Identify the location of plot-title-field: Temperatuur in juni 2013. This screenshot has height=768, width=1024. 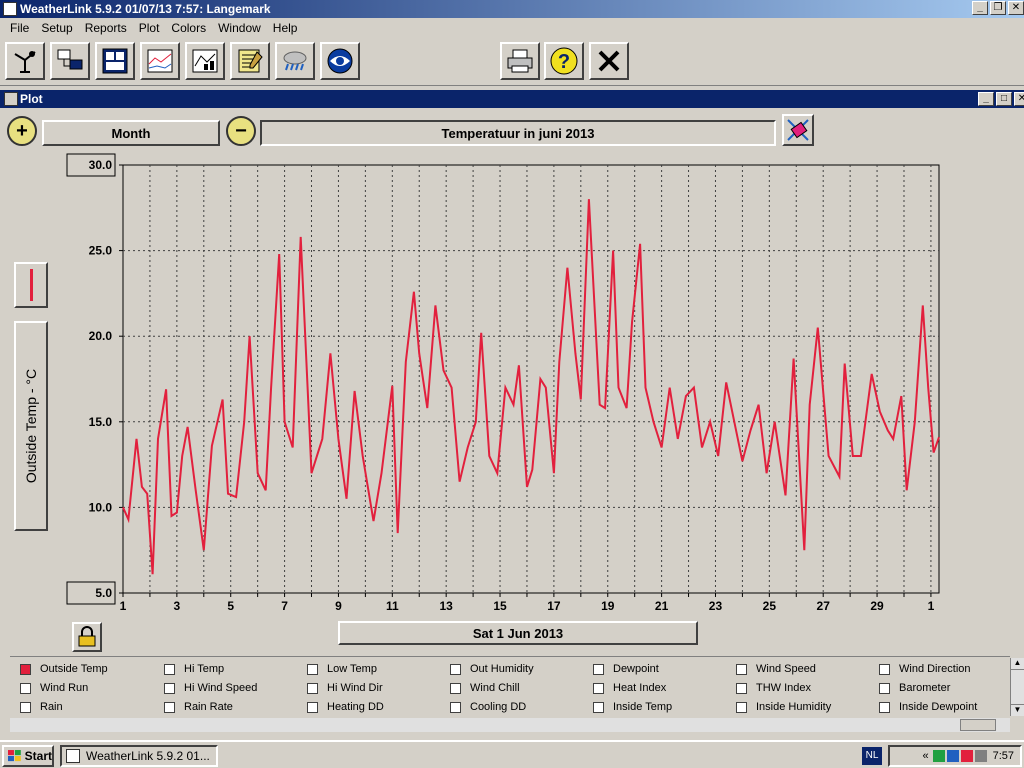
(518, 133).